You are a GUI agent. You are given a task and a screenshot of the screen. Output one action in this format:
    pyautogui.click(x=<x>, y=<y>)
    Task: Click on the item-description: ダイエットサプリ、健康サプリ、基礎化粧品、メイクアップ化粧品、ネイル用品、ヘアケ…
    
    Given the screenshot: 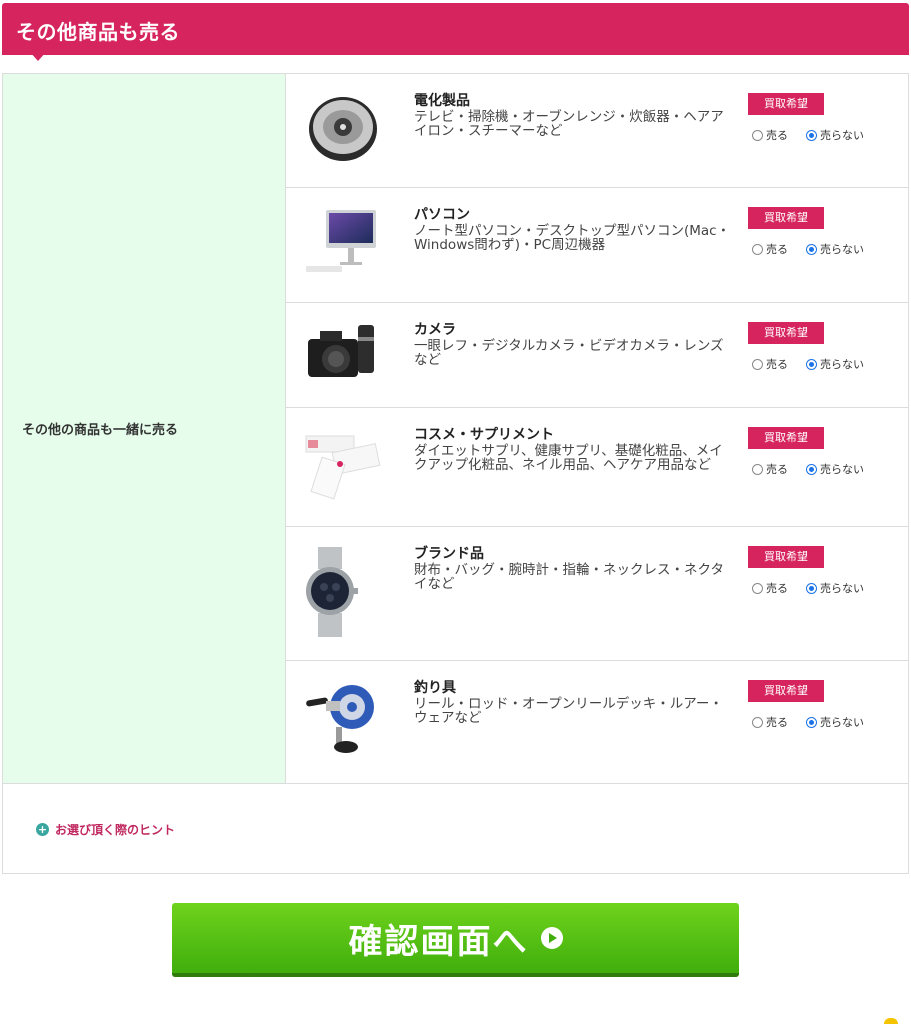 What is the action you would take?
    pyautogui.click(x=568, y=458)
    